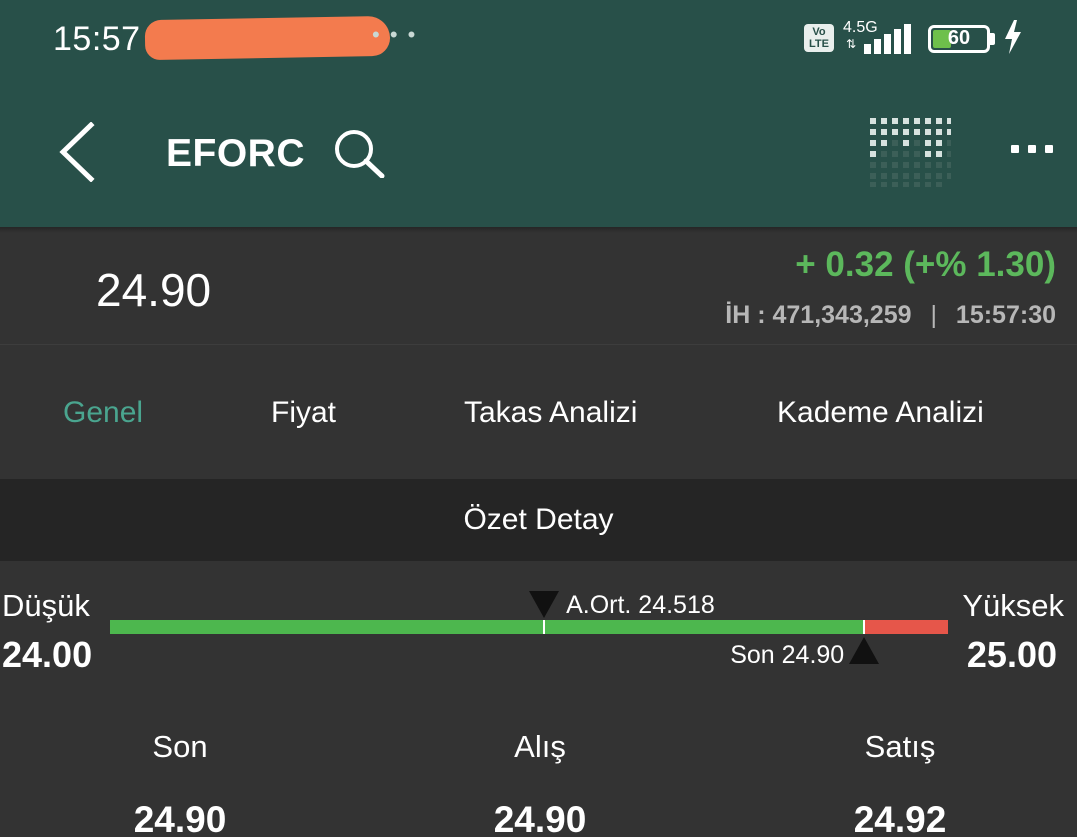 The width and height of the screenshot is (1077, 837). I want to click on battery-cap, so click(992, 39).